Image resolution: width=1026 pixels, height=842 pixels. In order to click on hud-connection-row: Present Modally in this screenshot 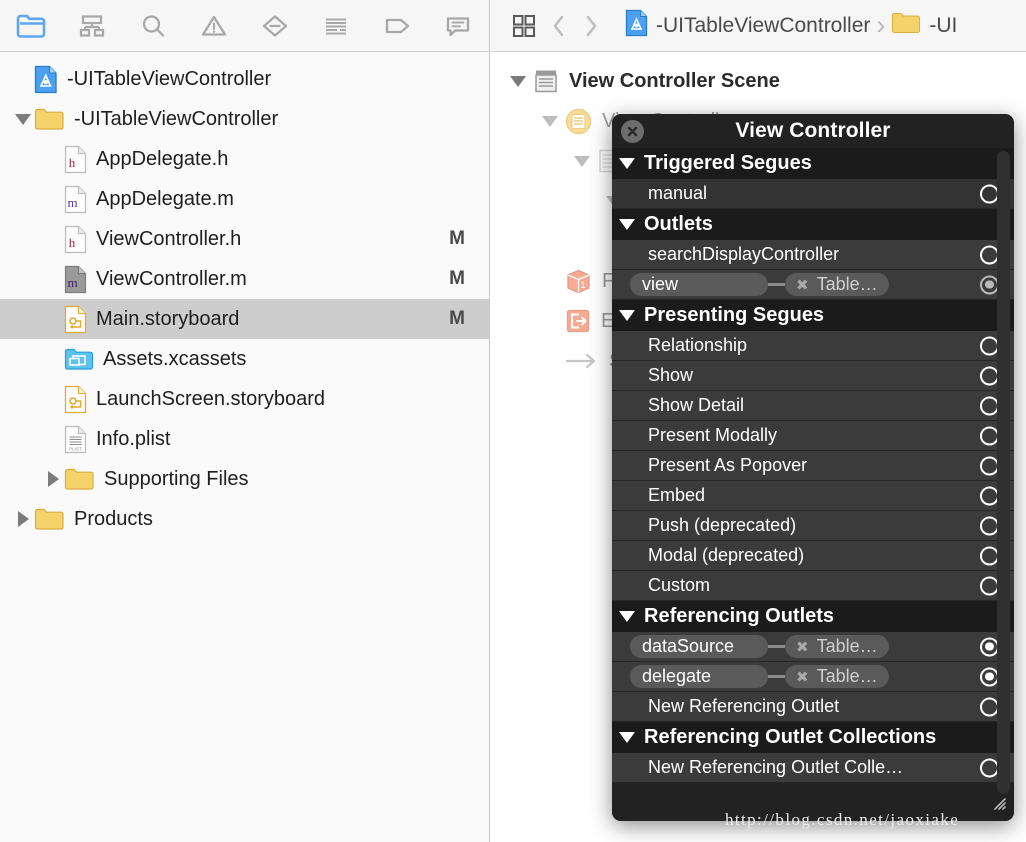, I will do `click(813, 436)`.